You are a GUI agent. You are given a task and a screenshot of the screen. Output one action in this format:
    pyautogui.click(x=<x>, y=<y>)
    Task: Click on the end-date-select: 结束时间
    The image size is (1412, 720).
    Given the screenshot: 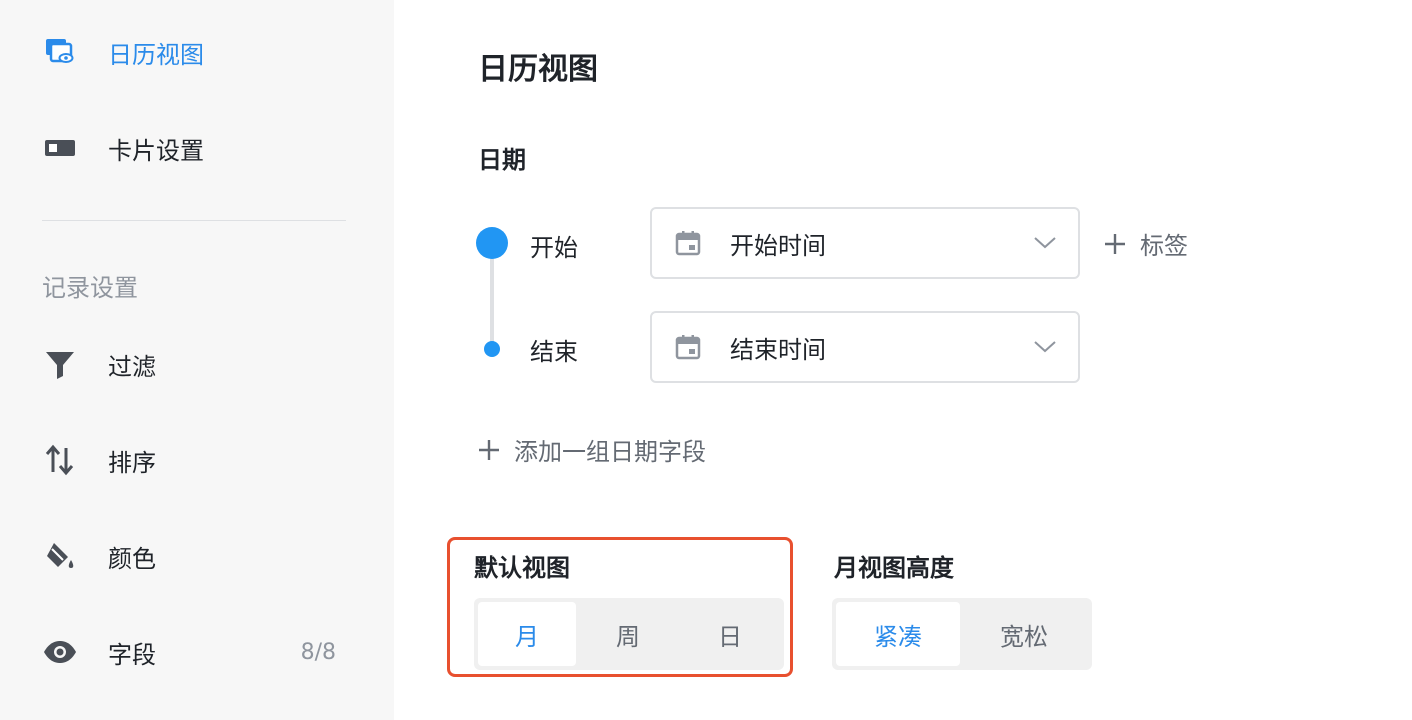 What is the action you would take?
    pyautogui.click(x=865, y=347)
    